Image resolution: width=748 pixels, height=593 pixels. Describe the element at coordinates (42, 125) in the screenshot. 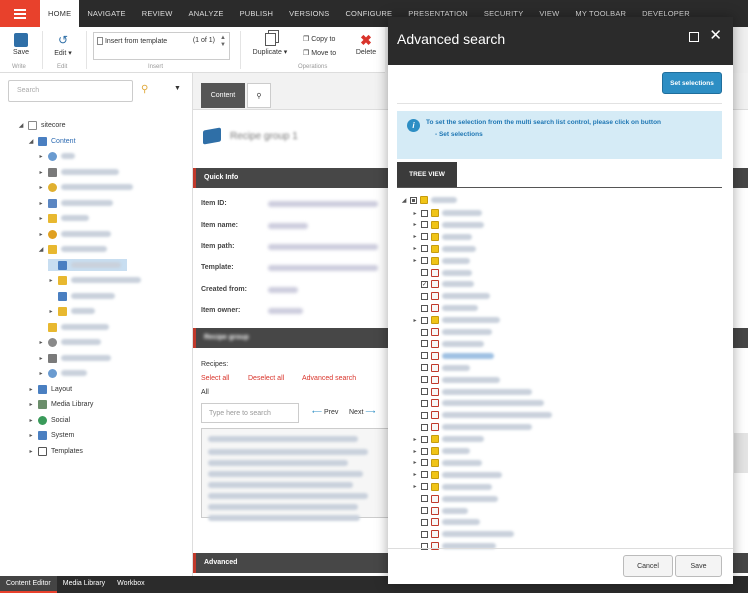

I see `tree-node-sitecore: ◢ sitecore` at that location.